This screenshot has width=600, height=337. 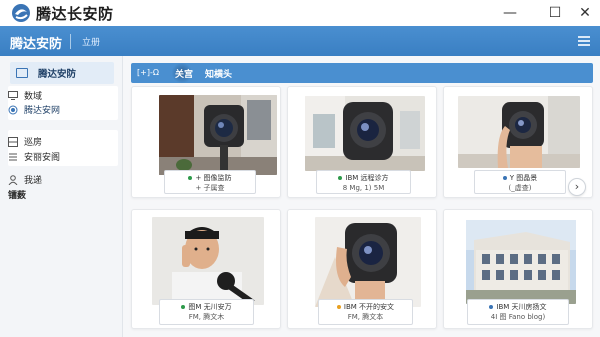 I want to click on camera-card: IBM 天川房扬文 4I 图 Fano blog), so click(x=518, y=269).